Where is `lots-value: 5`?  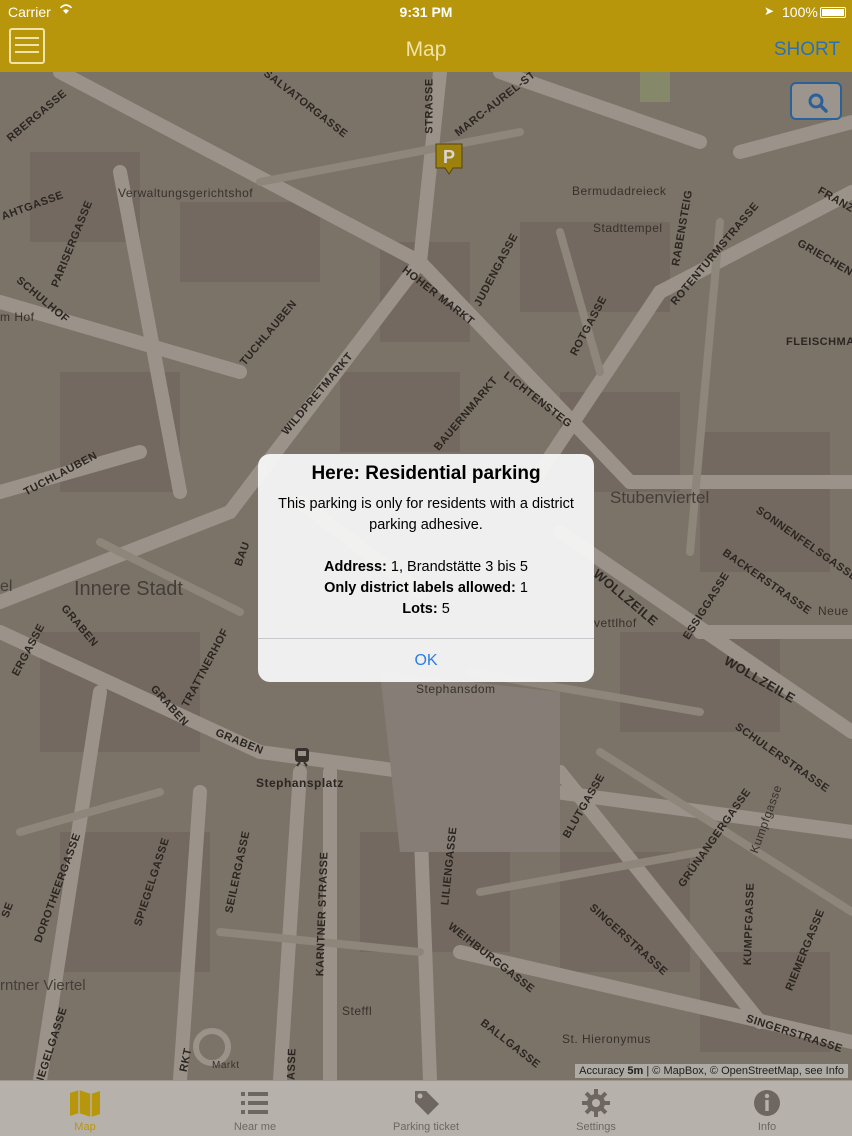 lots-value: 5 is located at coordinates (443, 609).